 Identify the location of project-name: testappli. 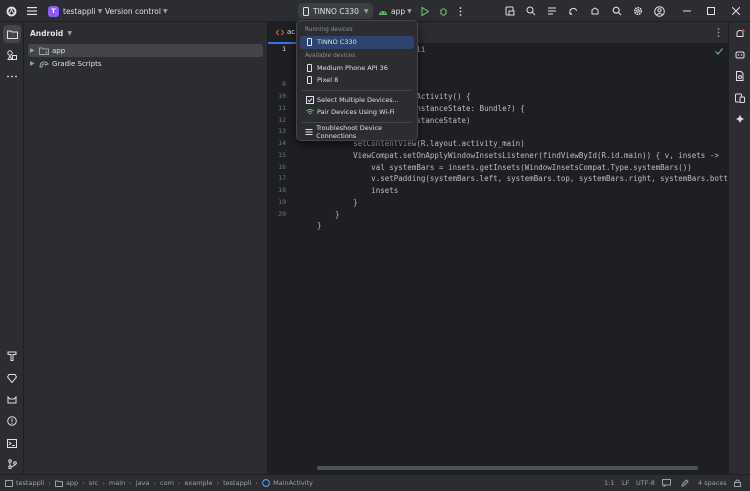
(79, 11).